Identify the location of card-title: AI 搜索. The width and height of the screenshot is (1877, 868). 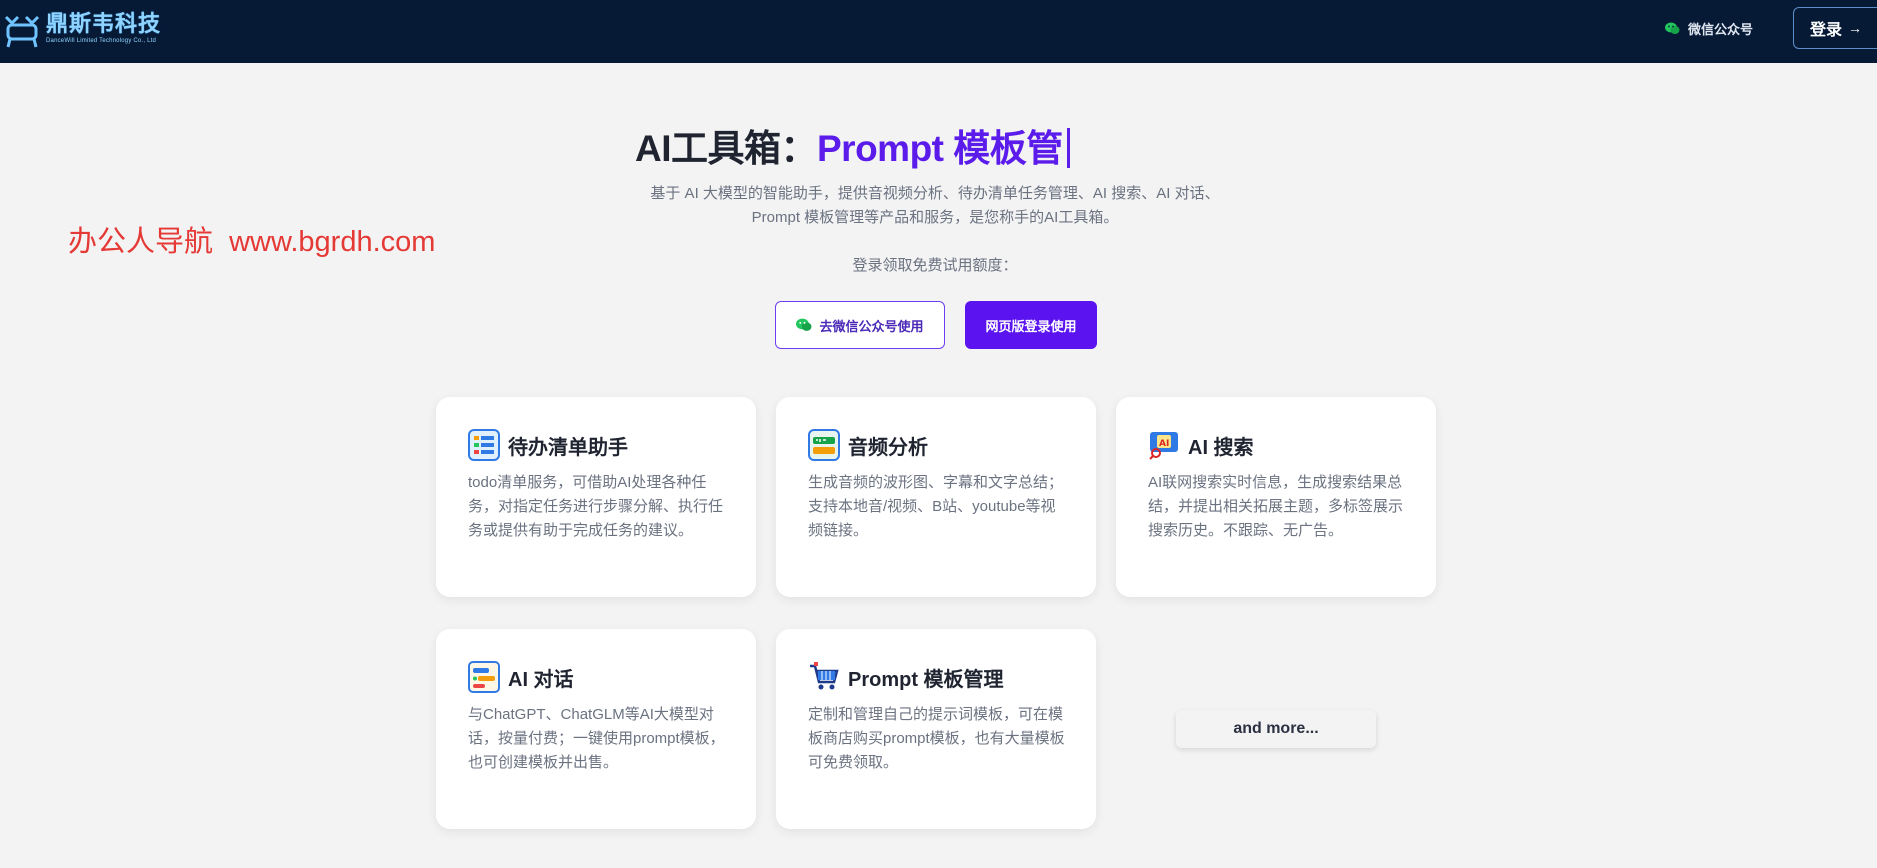
(1221, 447).